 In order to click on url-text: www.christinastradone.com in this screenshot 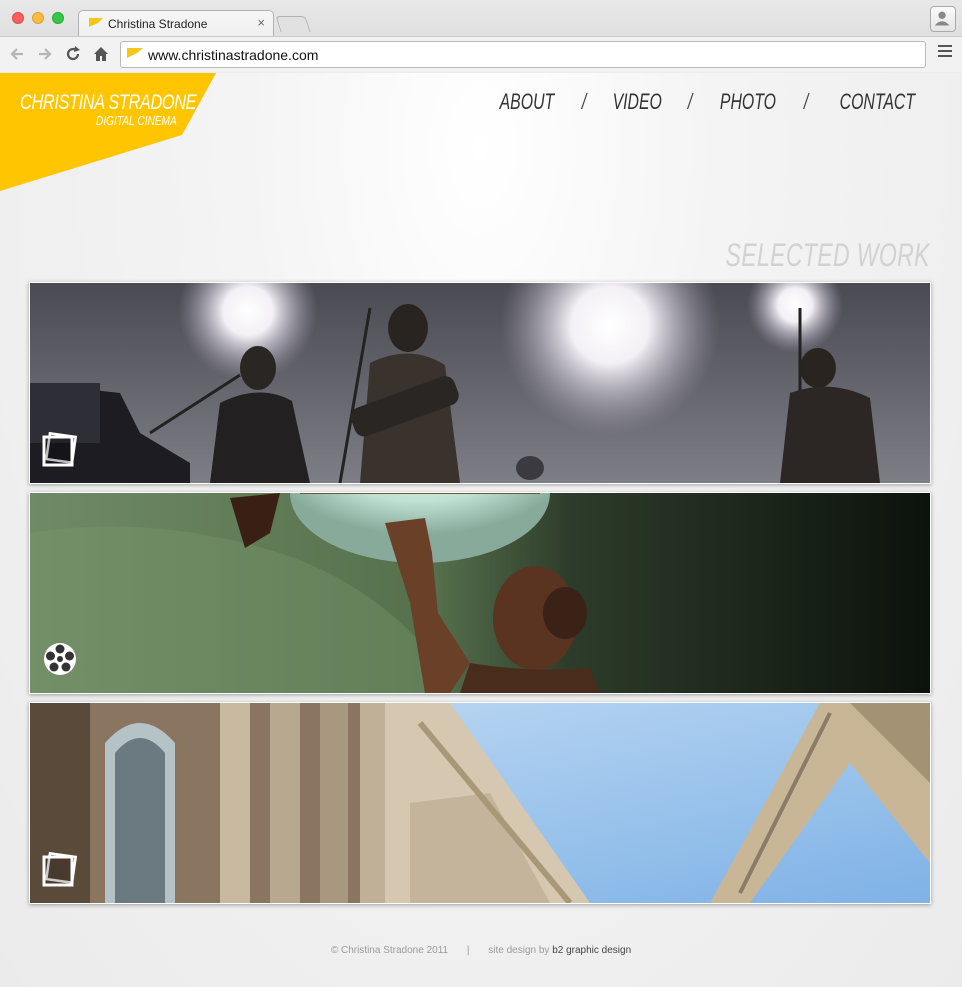, I will do `click(233, 55)`.